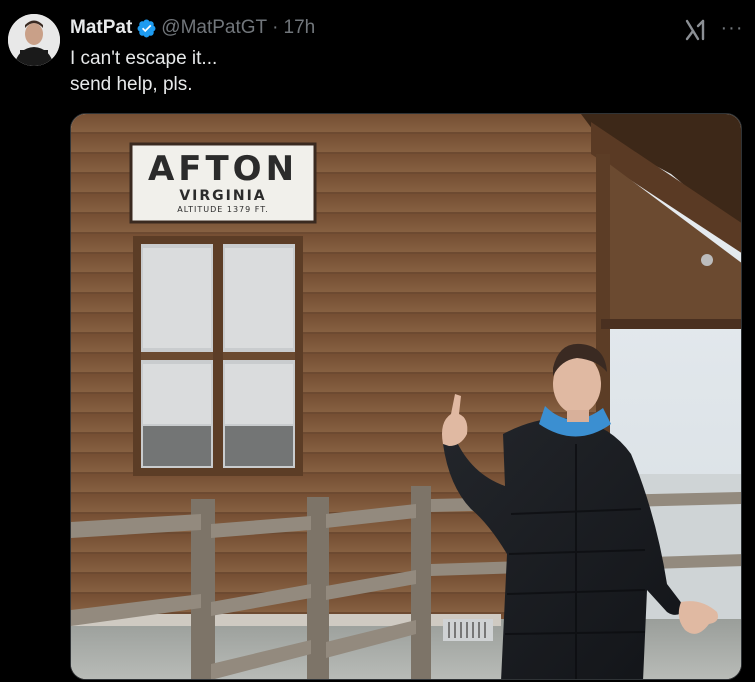 The image size is (755, 682). I want to click on photo-sign-line-2: VIRGINIA, so click(223, 196).